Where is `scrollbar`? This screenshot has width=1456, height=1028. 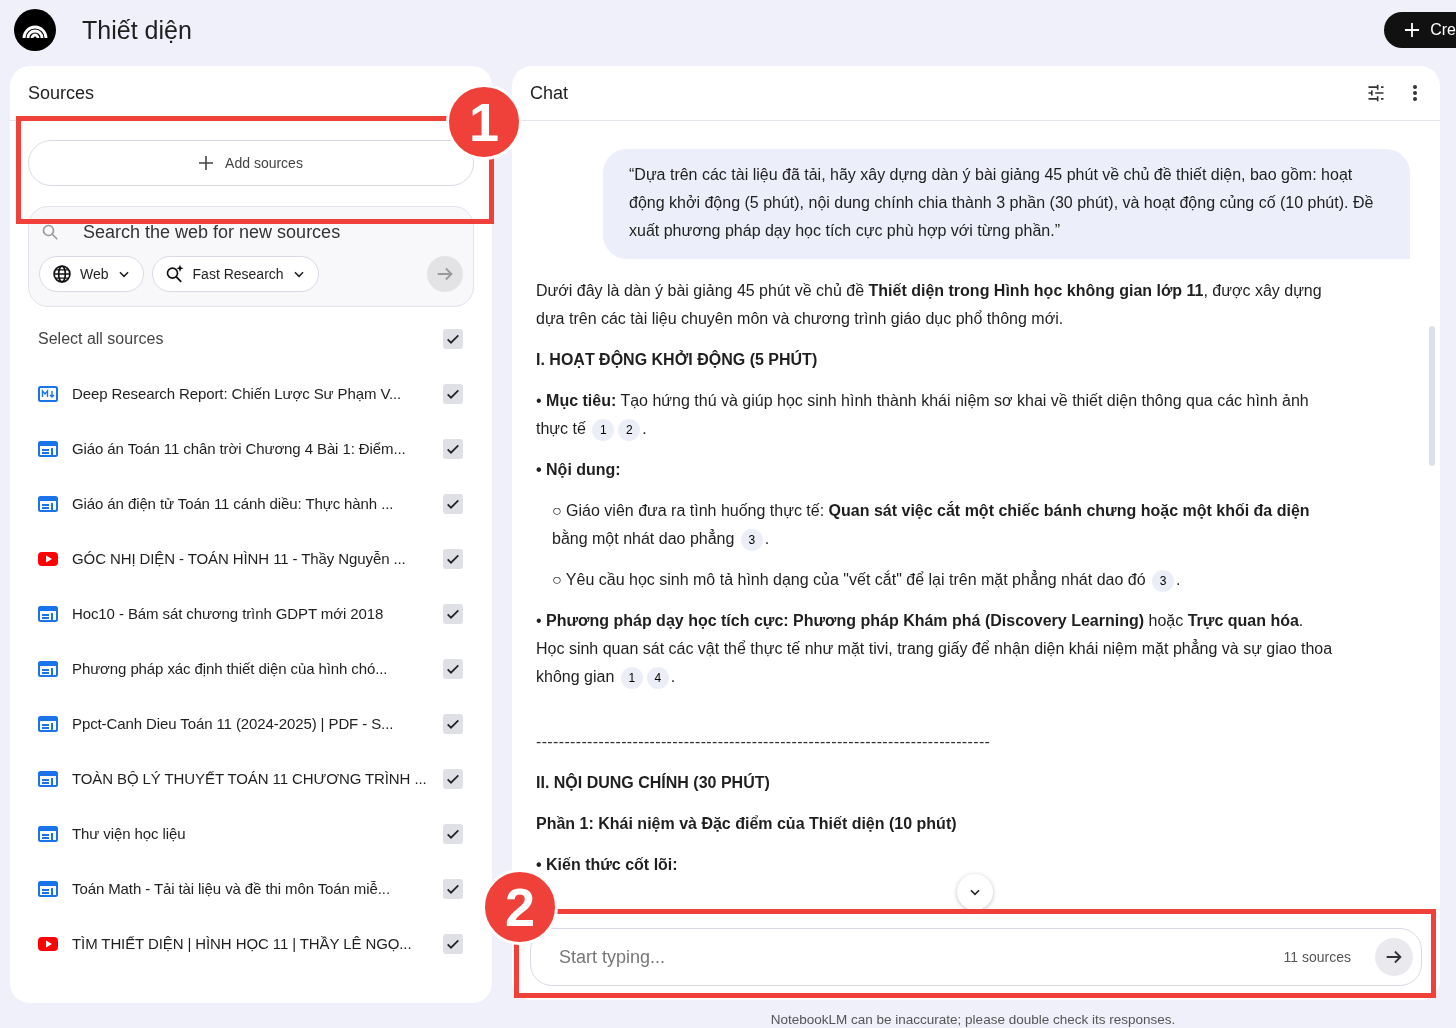 scrollbar is located at coordinates (1432, 396).